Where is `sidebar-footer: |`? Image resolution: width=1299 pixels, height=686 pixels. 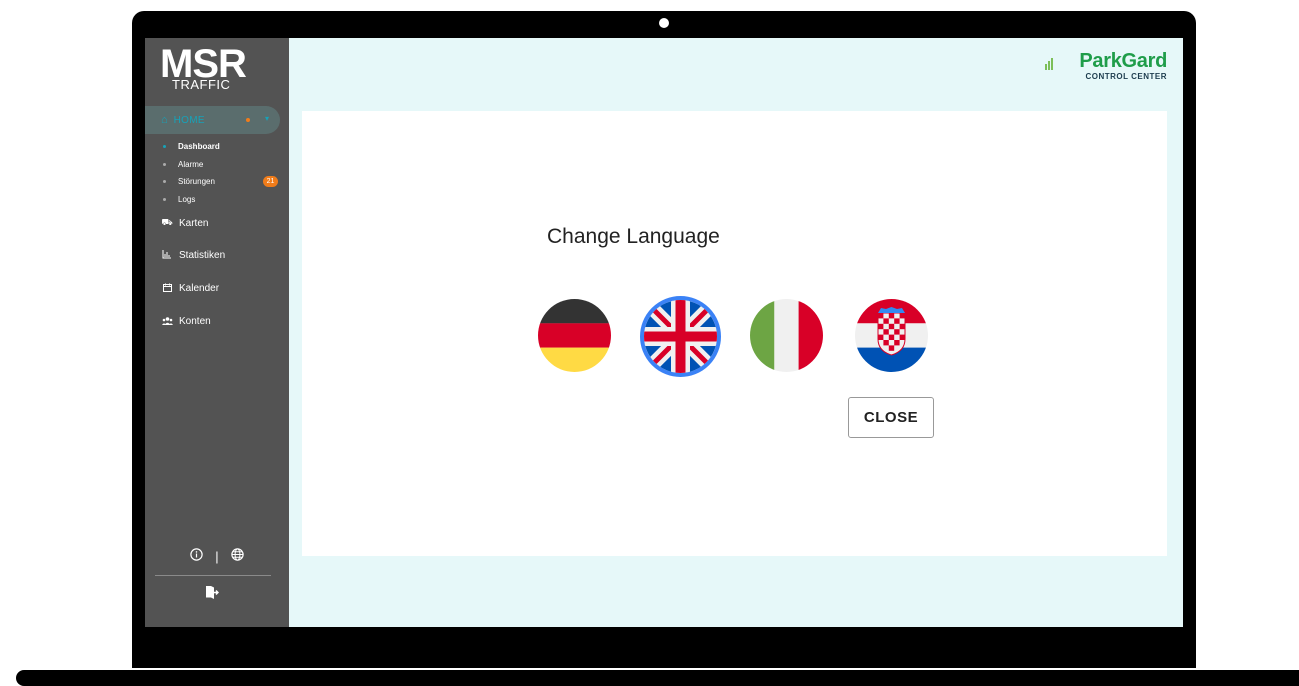 sidebar-footer: | is located at coordinates (217, 556).